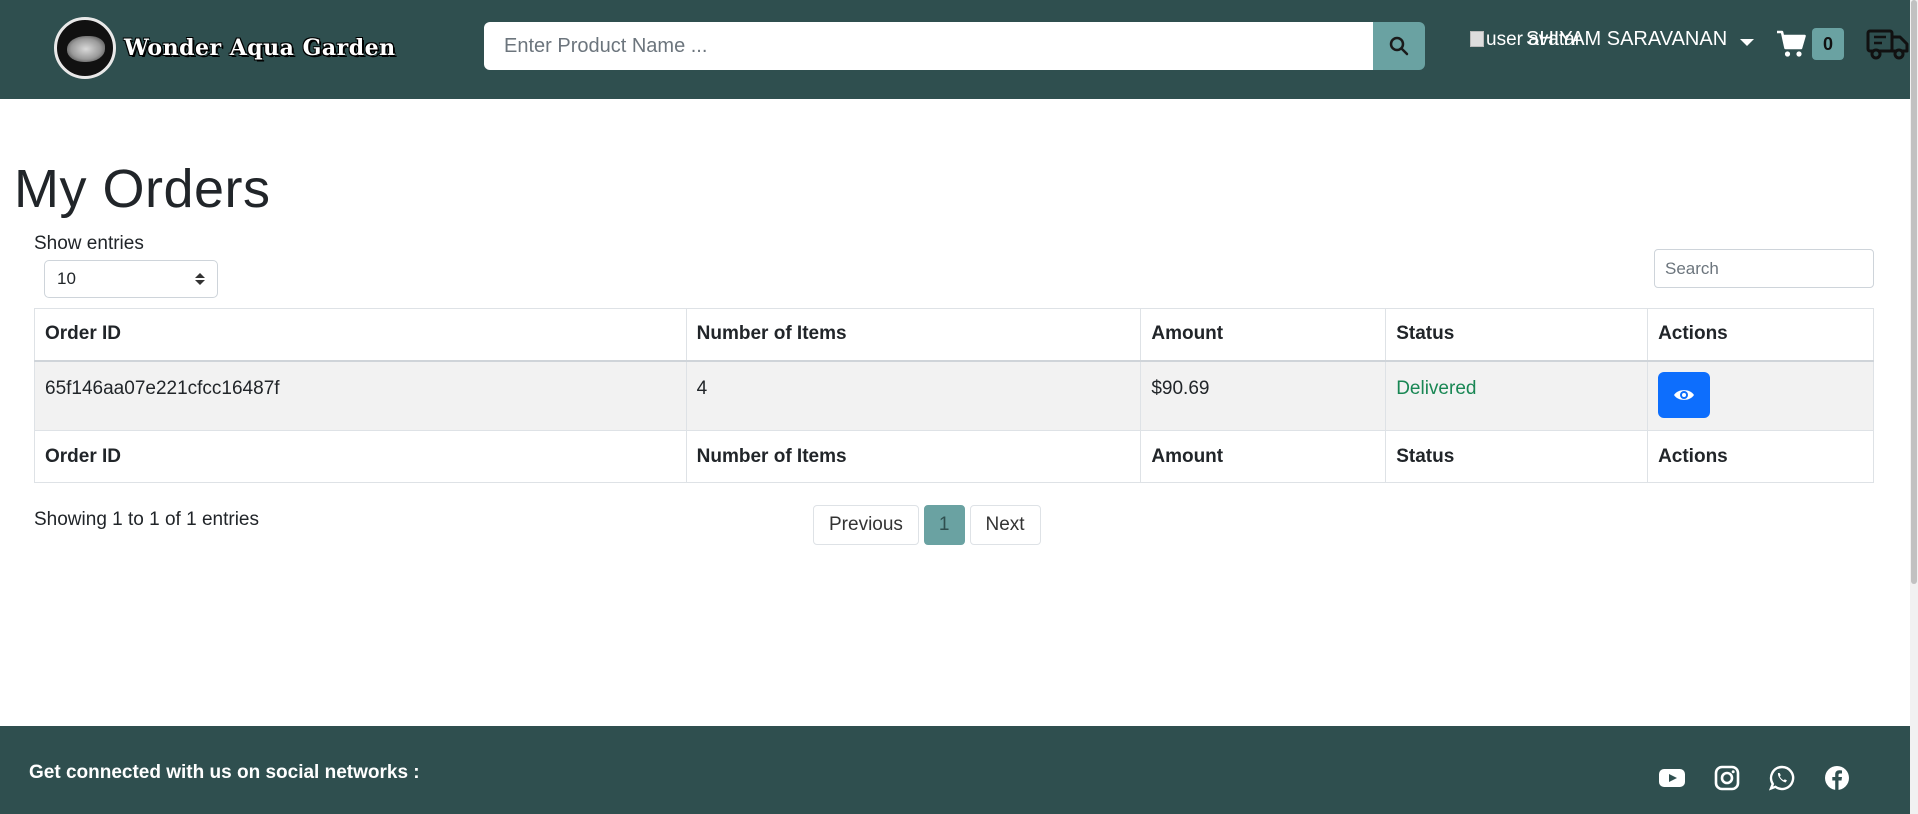 The image size is (1918, 814). Describe the element at coordinates (913, 335) in the screenshot. I see `column-header-number-of-items: Number of Items` at that location.